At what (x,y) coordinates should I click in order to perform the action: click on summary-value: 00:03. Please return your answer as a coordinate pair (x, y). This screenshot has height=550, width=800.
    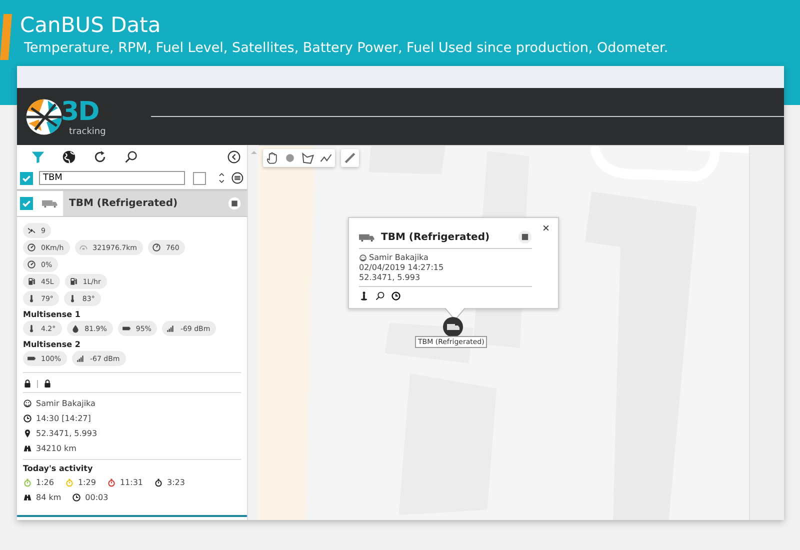
    Looking at the image, I should click on (96, 497).